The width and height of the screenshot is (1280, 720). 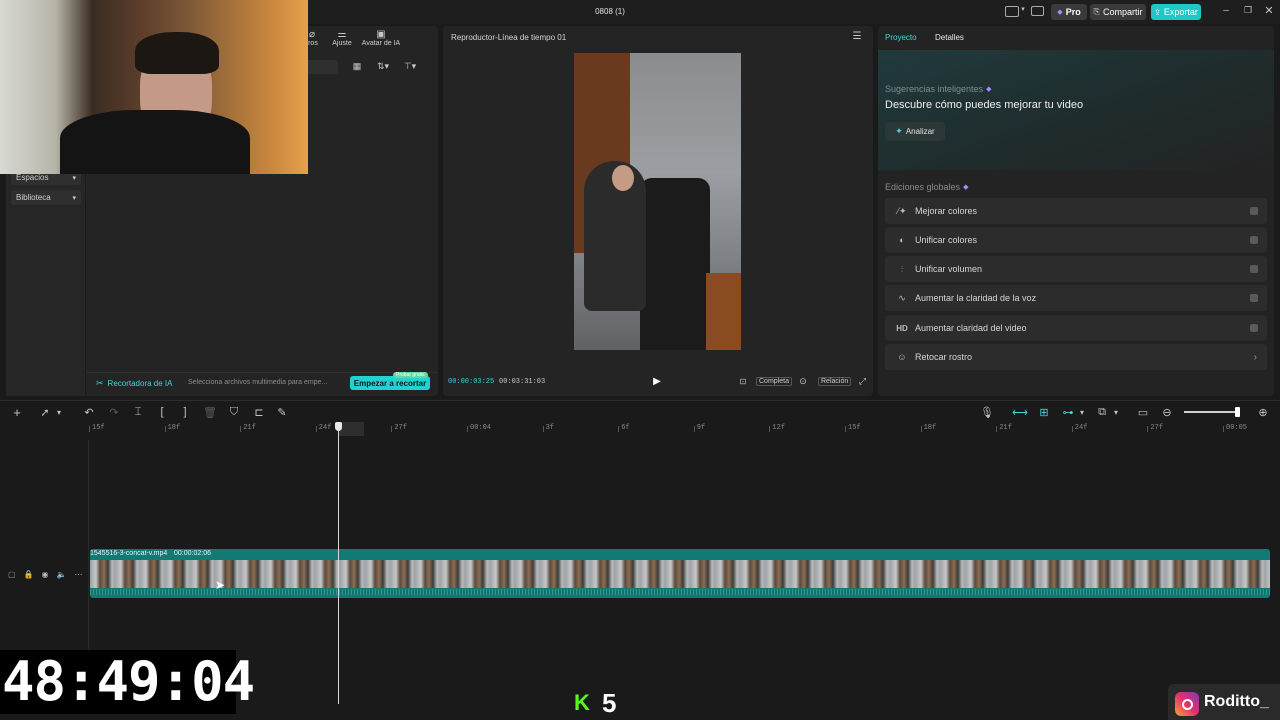 I want to click on voice-wave-icon: ∿, so click(x=902, y=297).